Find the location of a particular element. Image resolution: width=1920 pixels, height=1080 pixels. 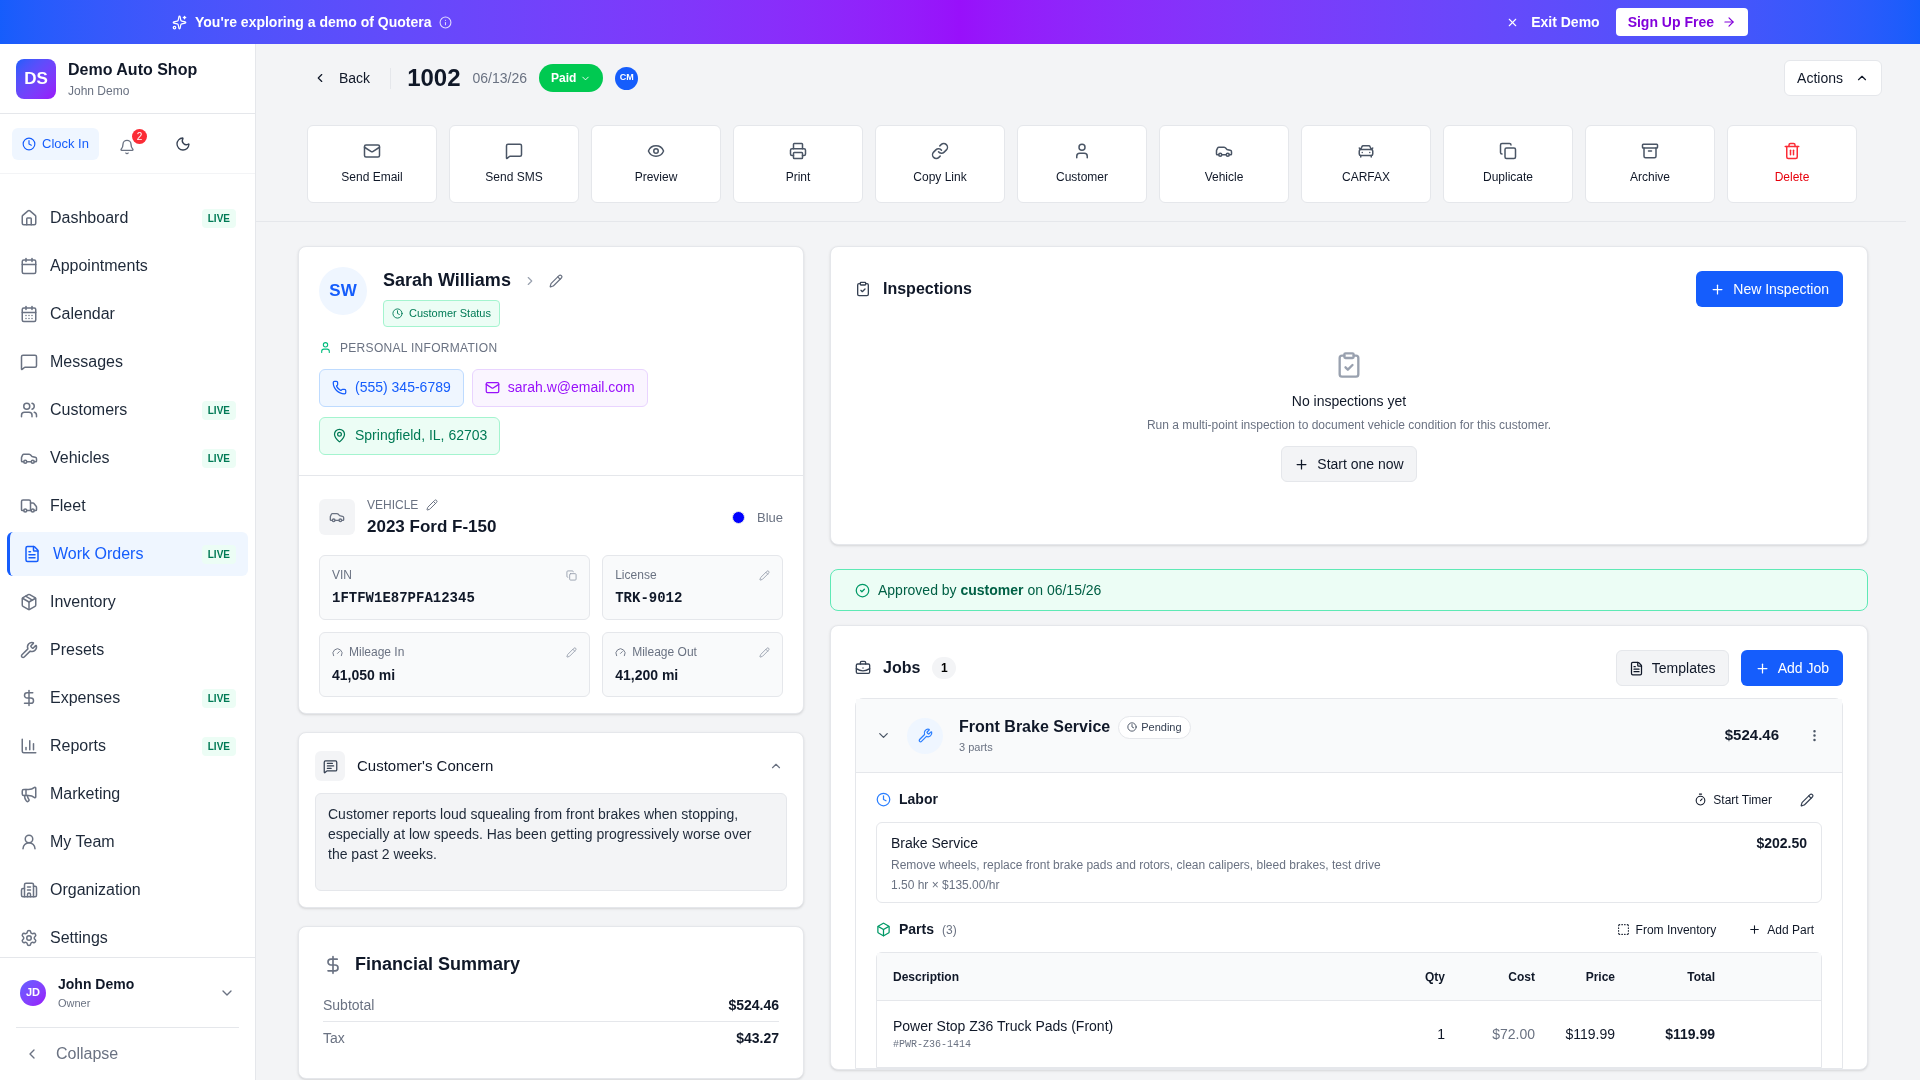

nav-item: Appointments is located at coordinates (127, 266).